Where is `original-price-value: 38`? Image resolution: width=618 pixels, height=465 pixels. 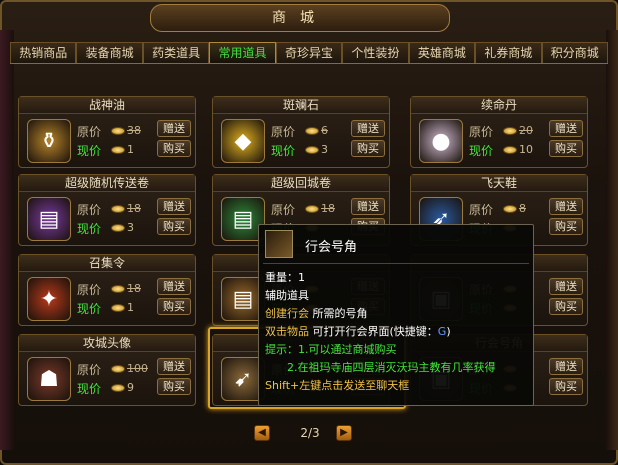
original-price-value: 38 is located at coordinates (134, 130).